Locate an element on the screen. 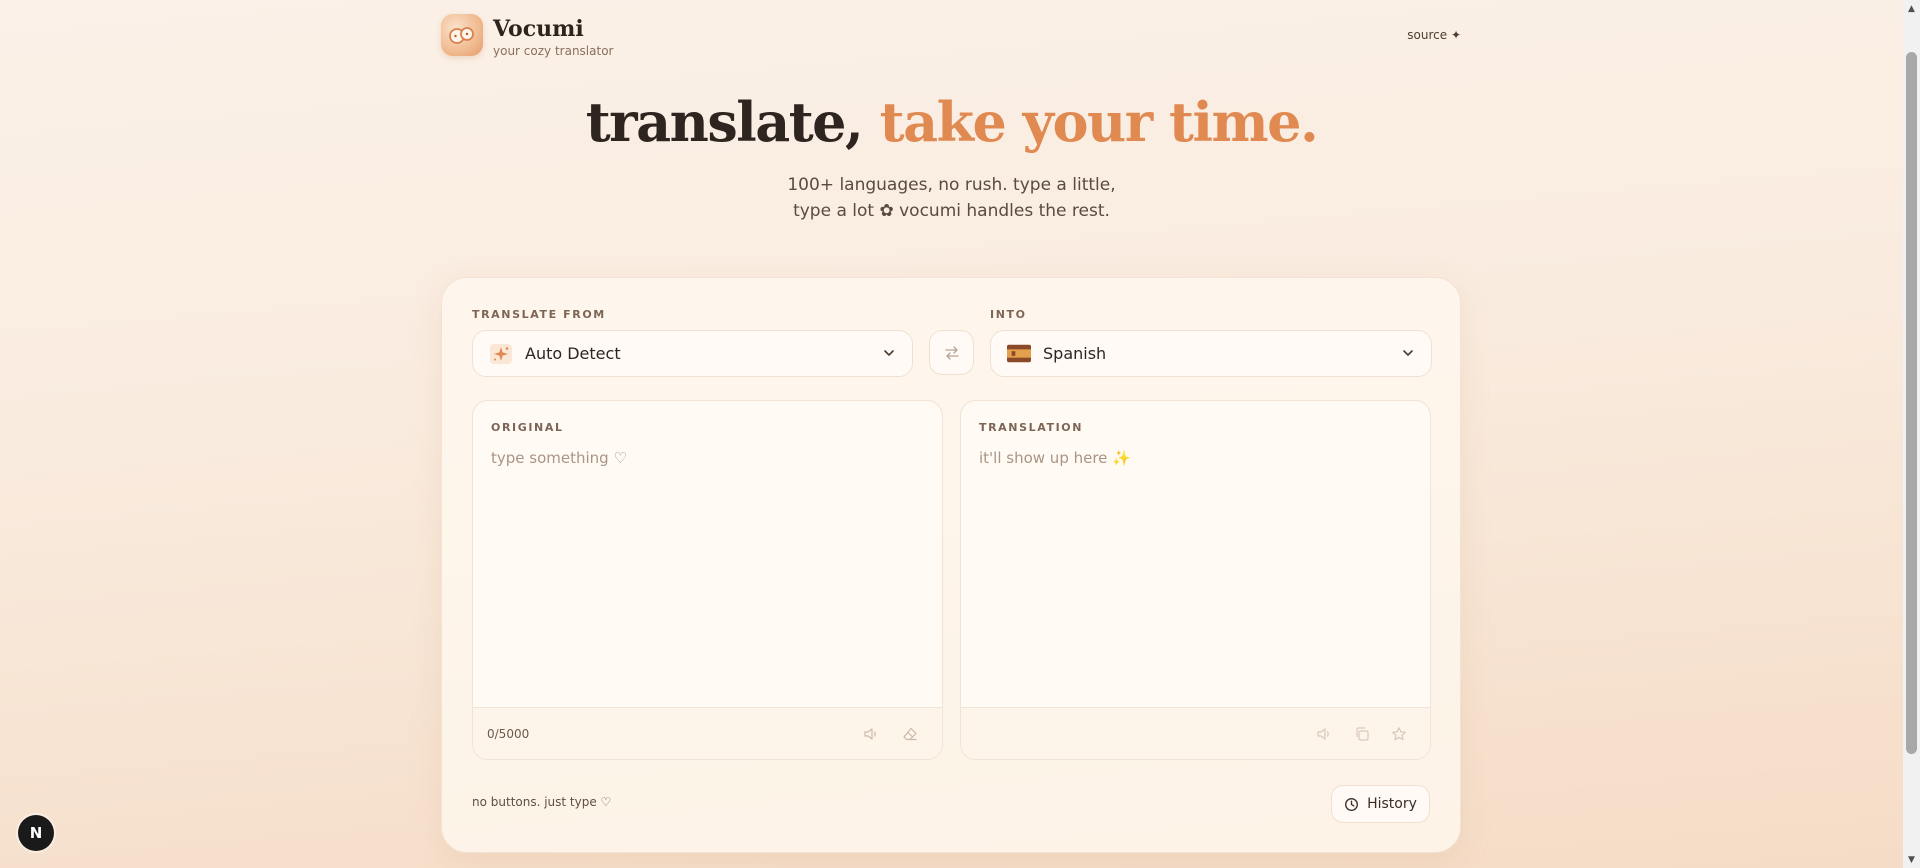 This screenshot has height=868, width=1920. translation-output: it'll show up here ✨ is located at coordinates (1055, 458).